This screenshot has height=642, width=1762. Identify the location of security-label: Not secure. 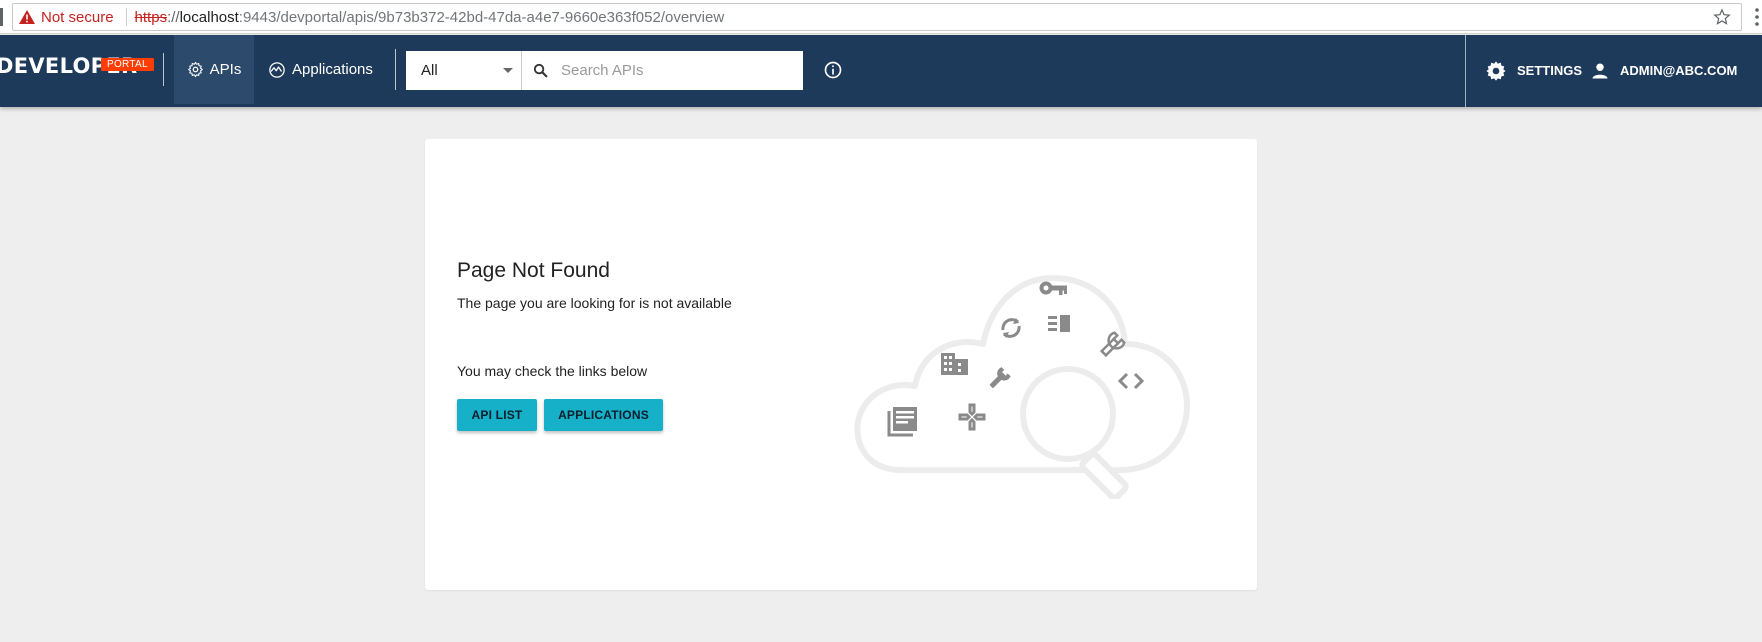
(77, 17).